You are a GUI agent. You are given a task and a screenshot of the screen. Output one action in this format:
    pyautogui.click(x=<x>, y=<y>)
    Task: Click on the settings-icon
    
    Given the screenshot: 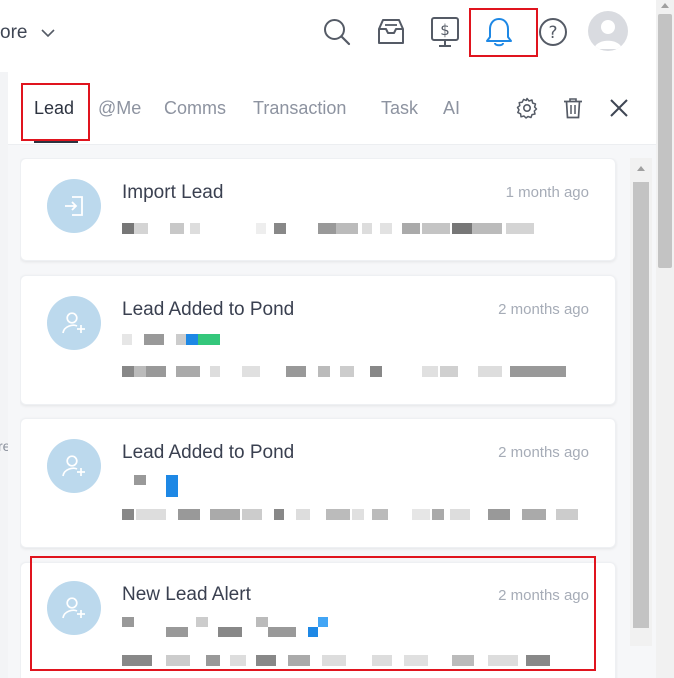 What is the action you would take?
    pyautogui.click(x=527, y=108)
    